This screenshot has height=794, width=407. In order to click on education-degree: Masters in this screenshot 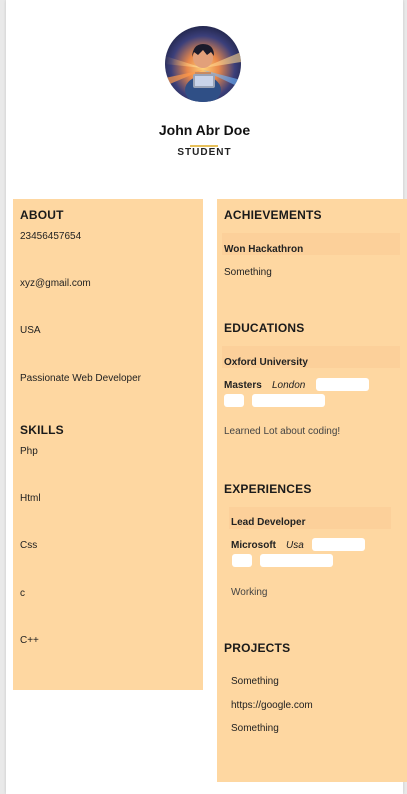, I will do `click(243, 385)`.